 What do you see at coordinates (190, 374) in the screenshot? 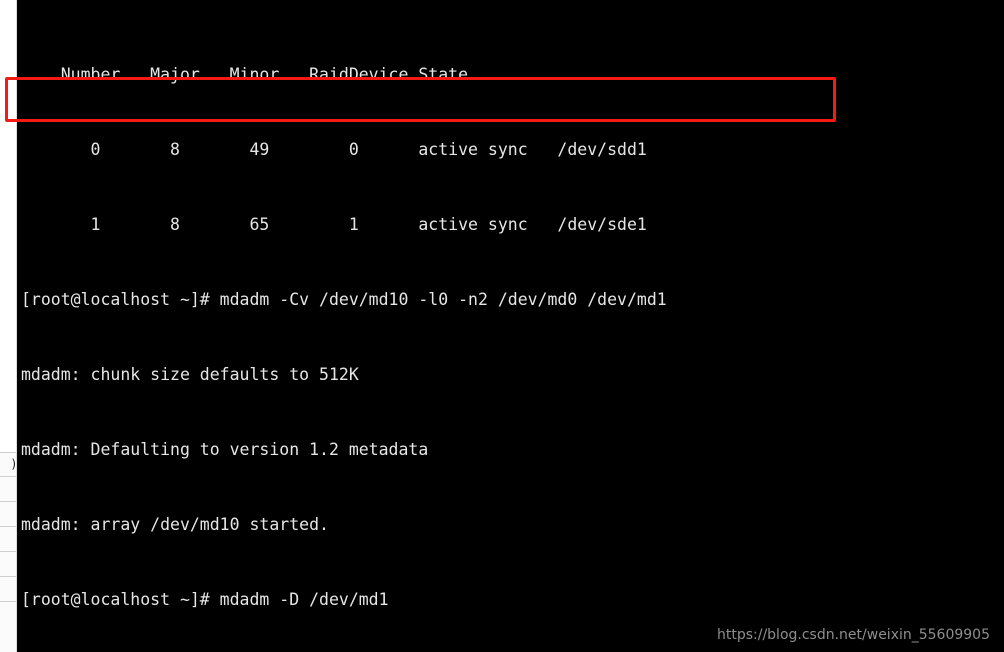
I see `terminal-line-chunk-size: mdadm: chunk size defaults to 512K` at bounding box center [190, 374].